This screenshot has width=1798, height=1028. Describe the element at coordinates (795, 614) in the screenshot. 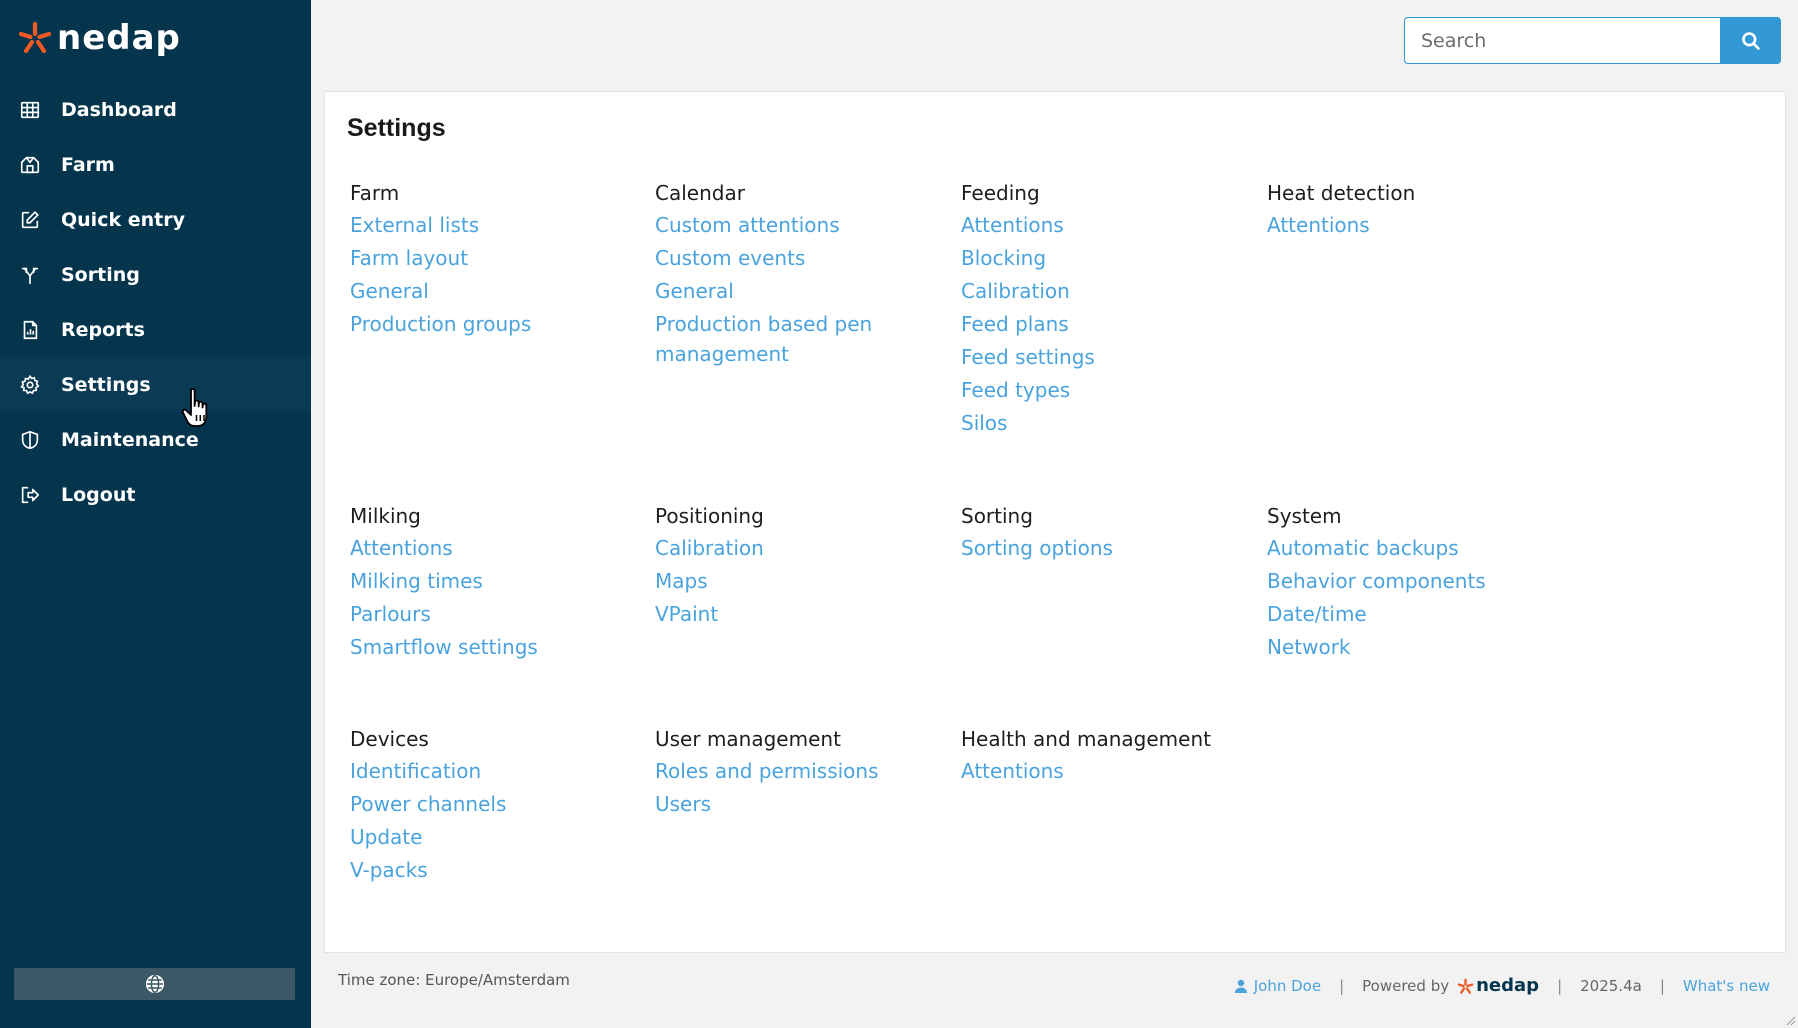

I see `settings-link: VPaint` at that location.